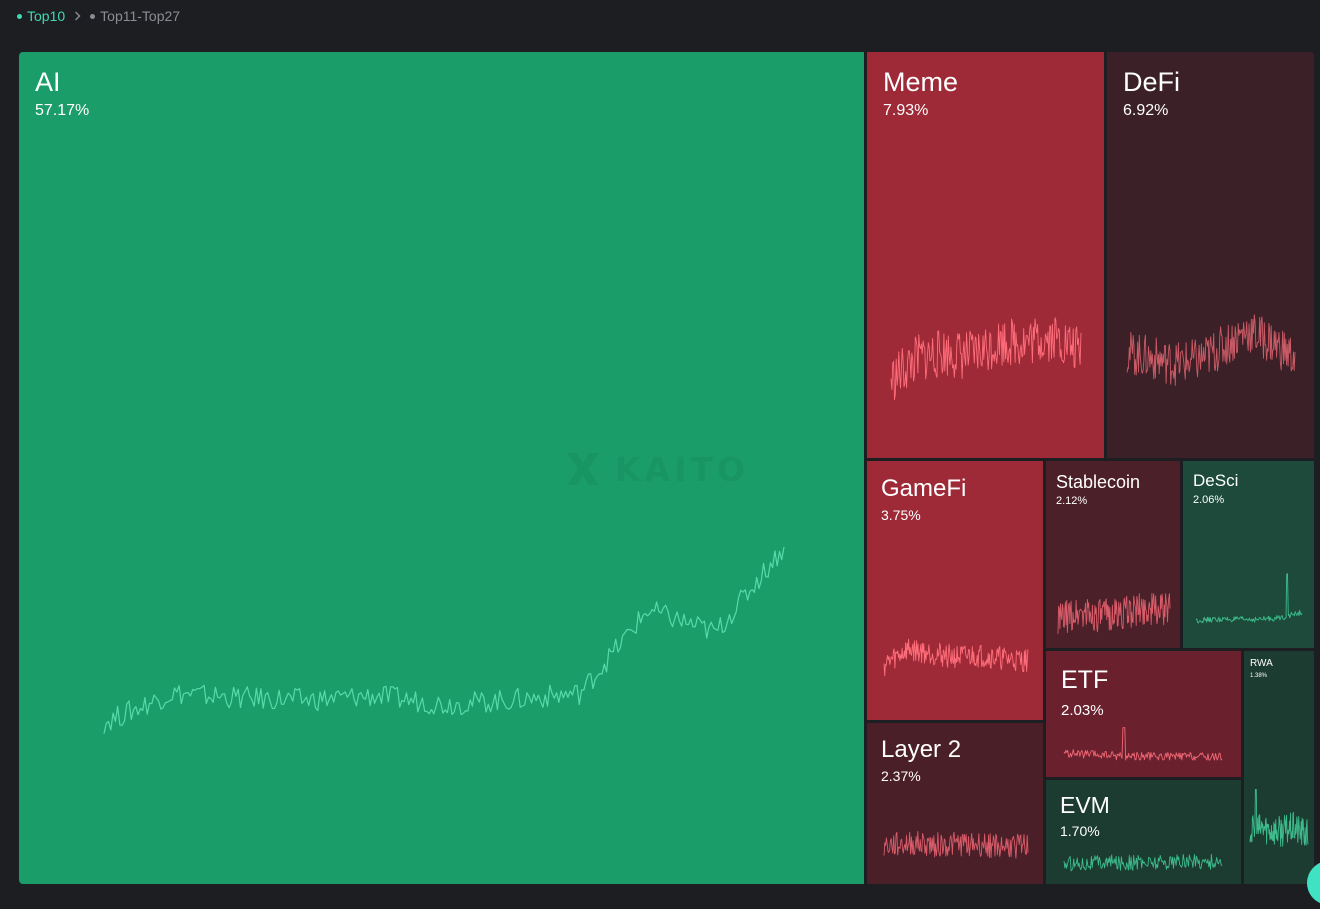 The height and width of the screenshot is (909, 1320). Describe the element at coordinates (1080, 831) in the screenshot. I see `tile-evm-percent: 1.70%` at that location.